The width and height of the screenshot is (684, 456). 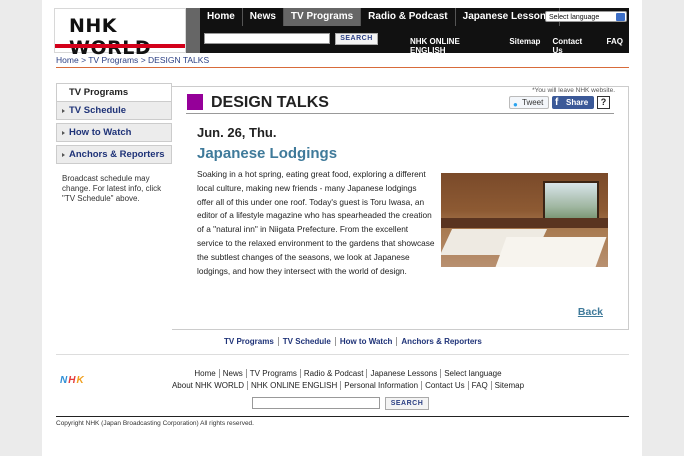 I want to click on header-search-button: SEARCH, so click(x=356, y=39).